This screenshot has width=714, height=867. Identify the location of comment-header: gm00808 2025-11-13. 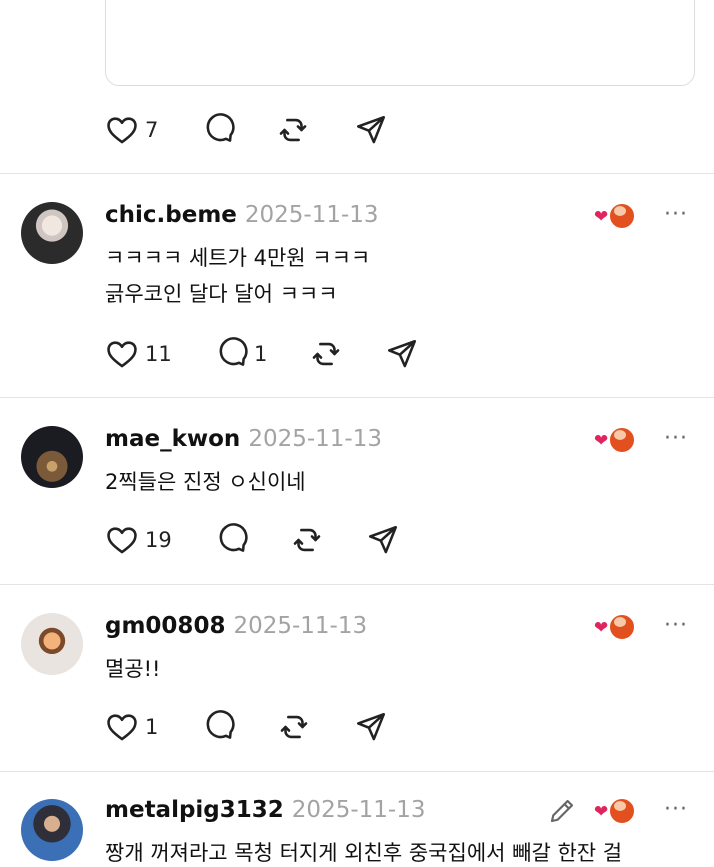
(236, 626).